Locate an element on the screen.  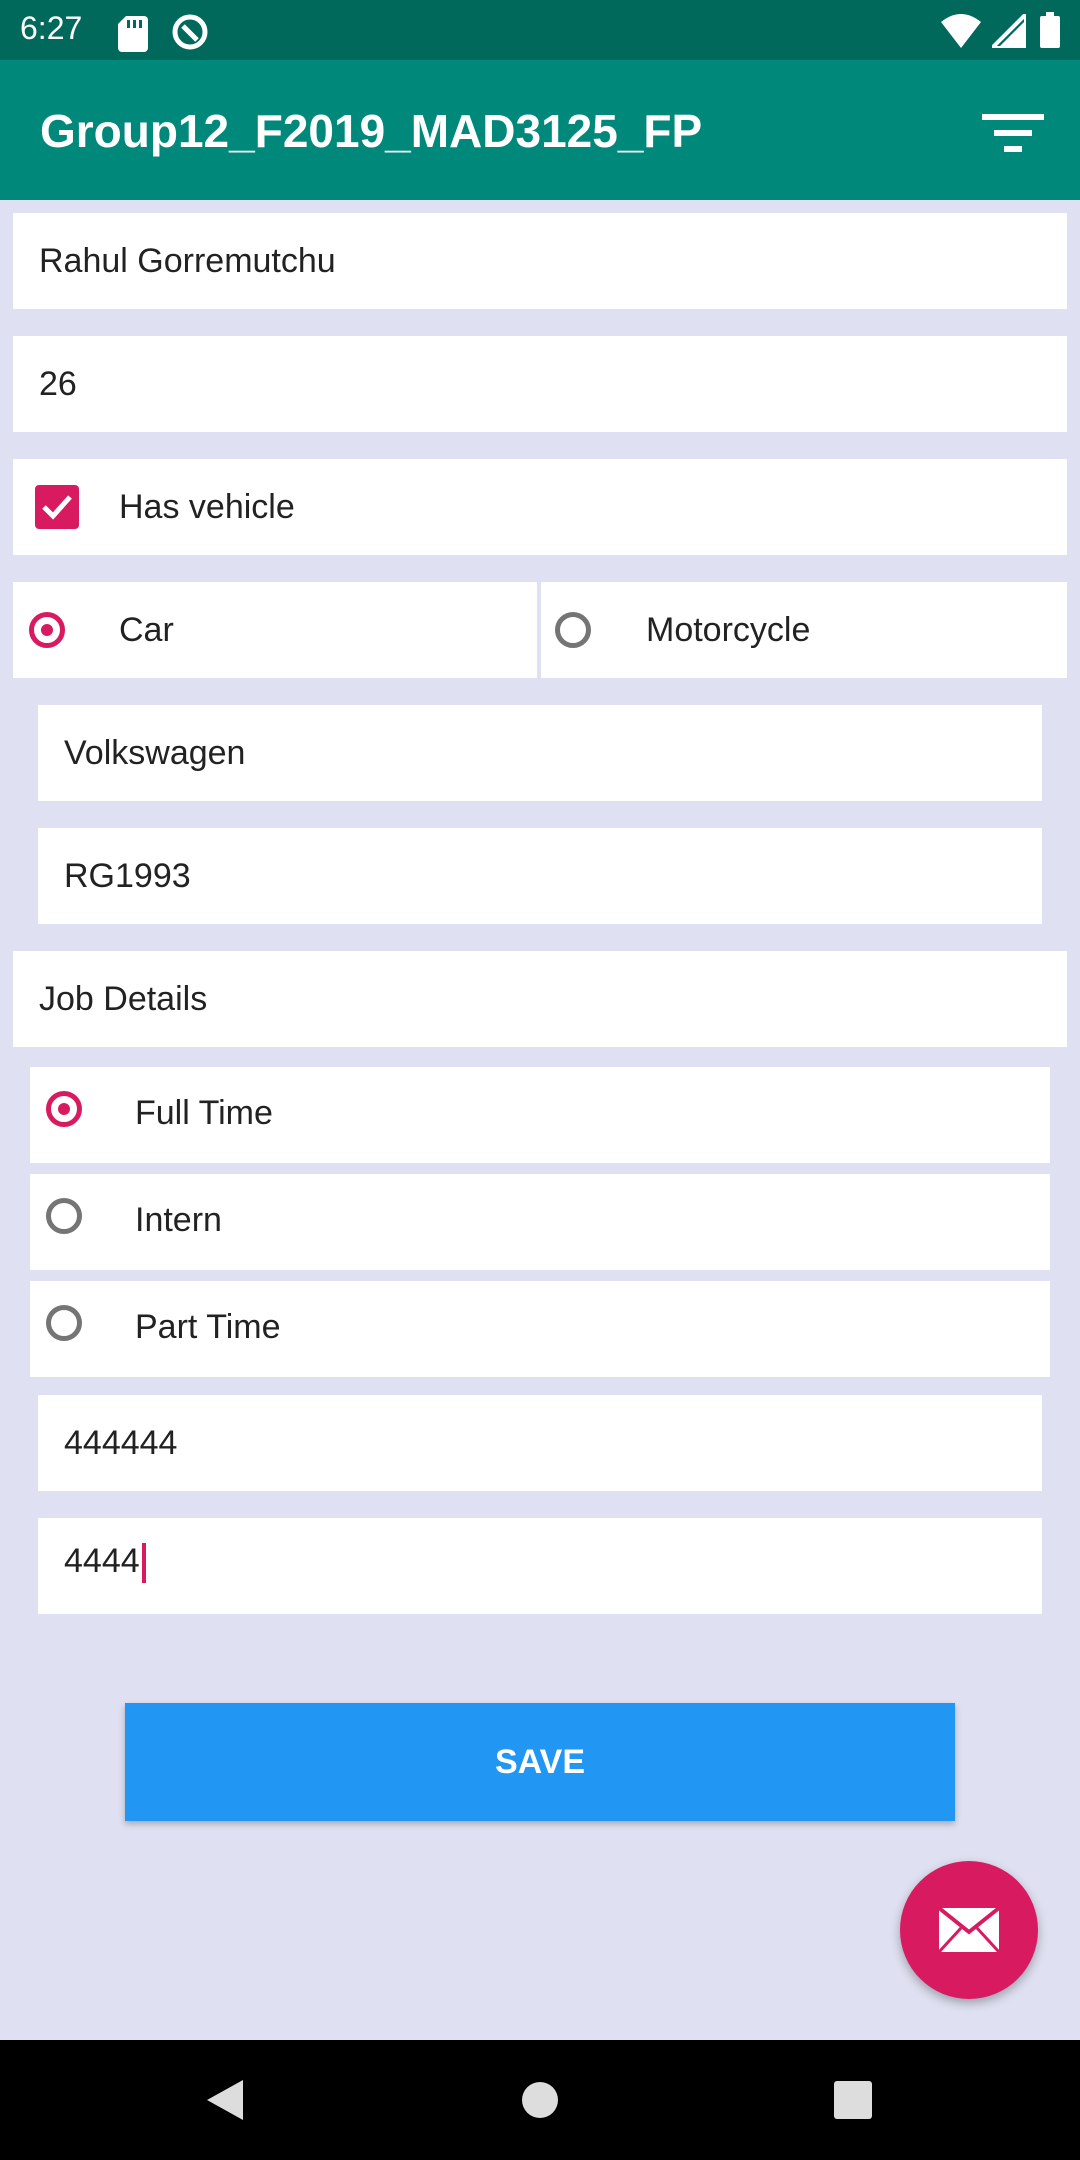
home-icon is located at coordinates (540, 2100).